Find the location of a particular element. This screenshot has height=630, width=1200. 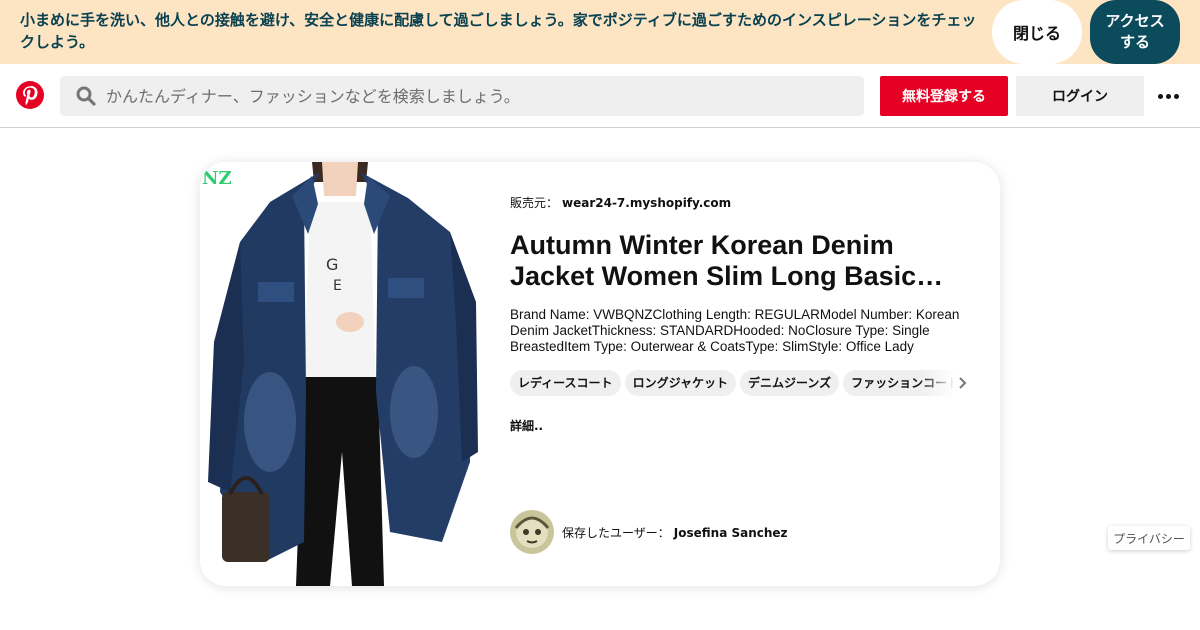

privacy-button: プライバシー is located at coordinates (1149, 538).